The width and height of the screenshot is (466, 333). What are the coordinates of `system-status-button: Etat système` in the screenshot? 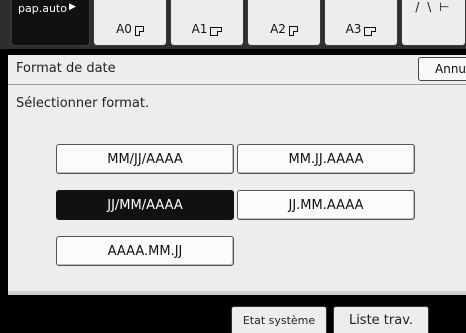 It's located at (279, 319).